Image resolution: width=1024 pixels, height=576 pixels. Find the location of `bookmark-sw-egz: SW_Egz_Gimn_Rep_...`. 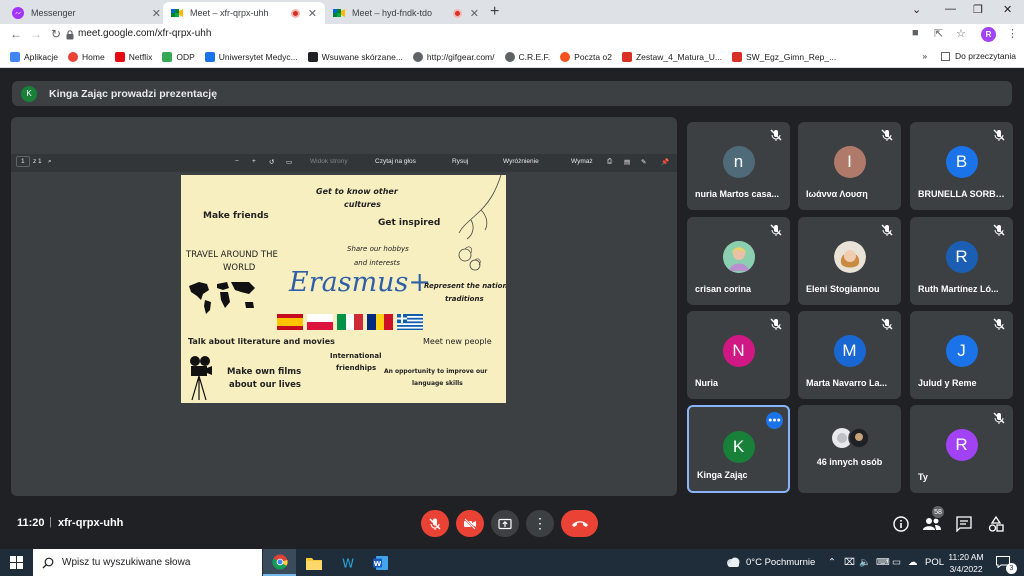

bookmark-sw-egz: SW_Egz_Gimn_Rep_... is located at coordinates (783, 56).